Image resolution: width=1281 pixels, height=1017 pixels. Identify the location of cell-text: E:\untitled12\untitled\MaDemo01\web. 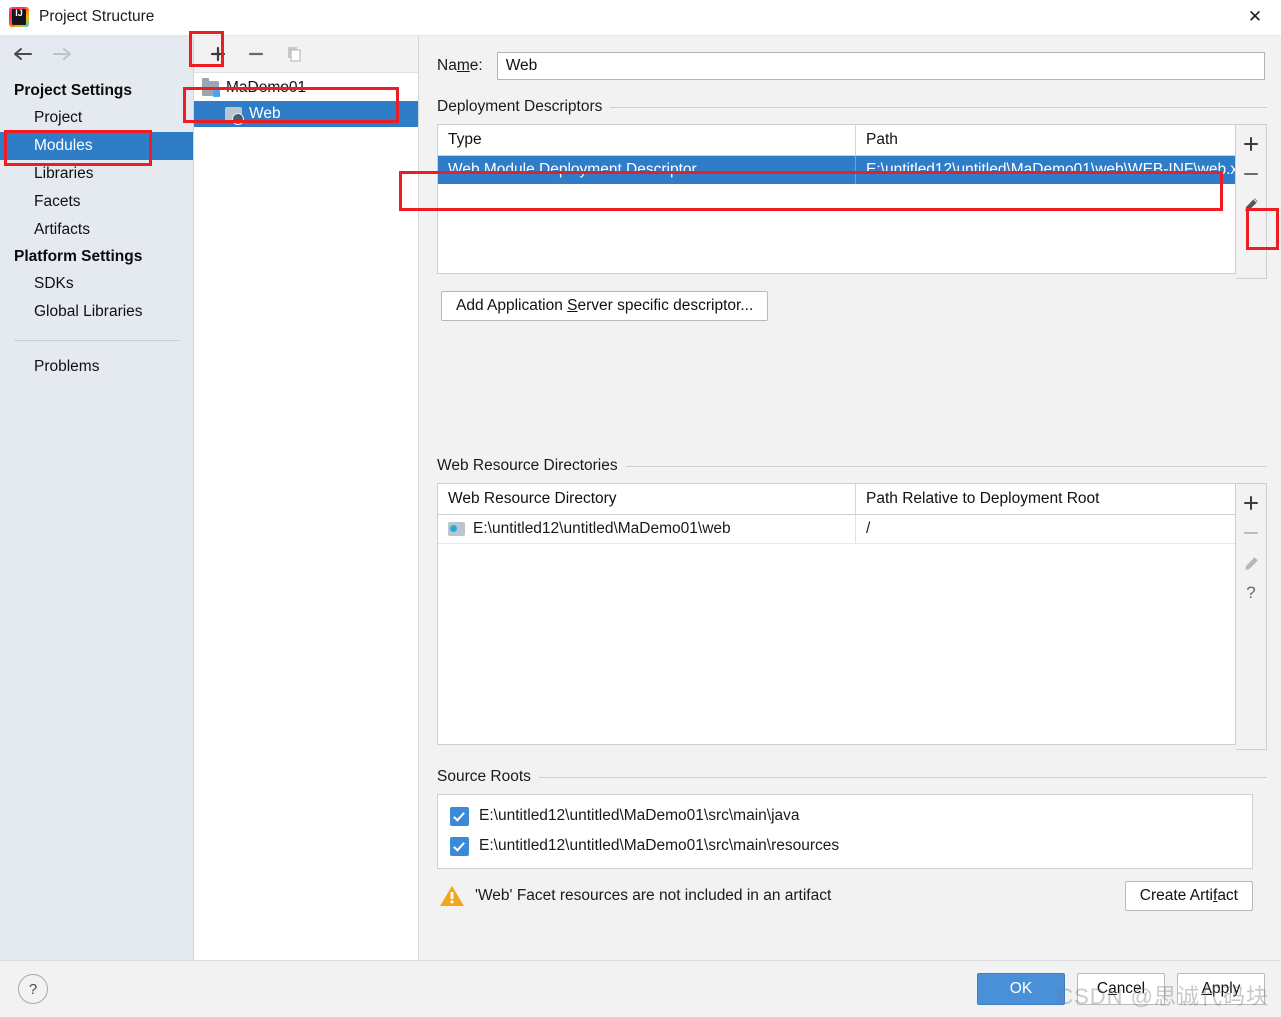
(602, 528).